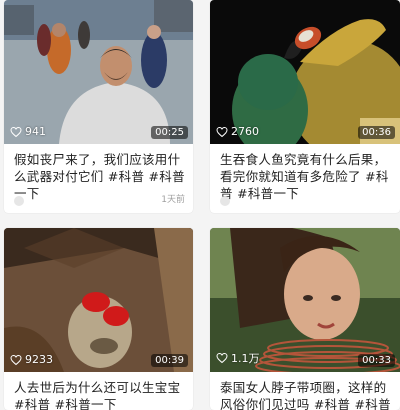 This screenshot has width=400, height=410. I want to click on video-title: 泰国女人脖子带项圈，这样的风俗你们见过吗 #科普 #科普一下, so click(305, 391).